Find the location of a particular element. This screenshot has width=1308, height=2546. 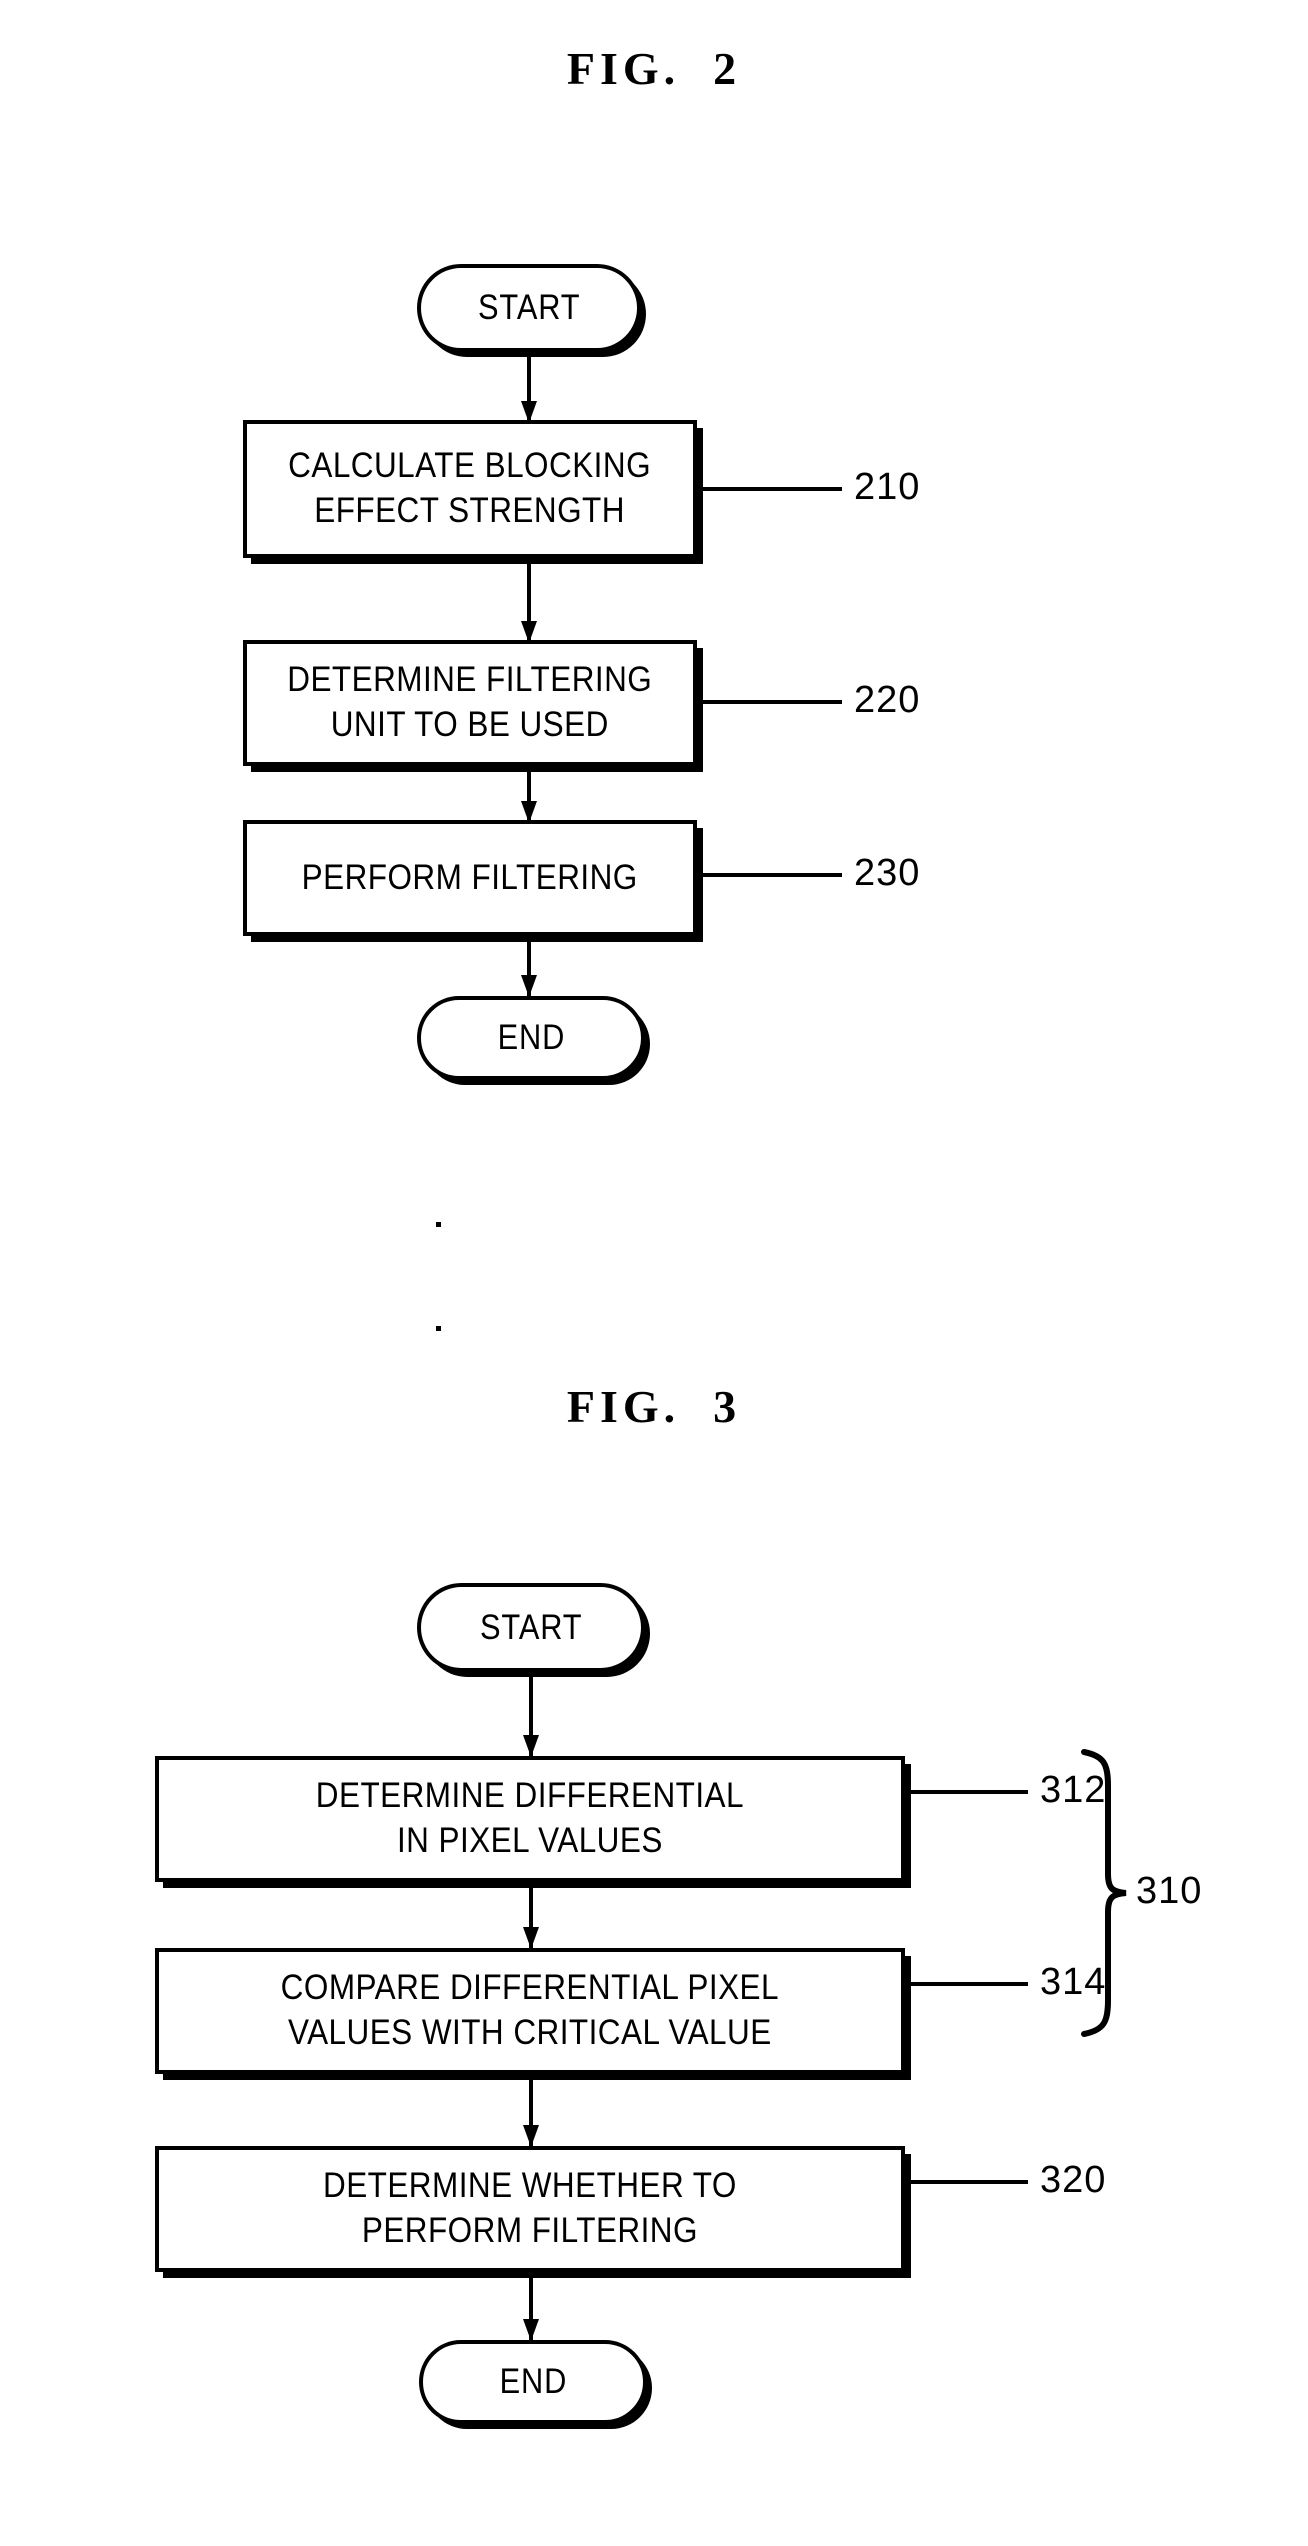

figure-2-start-terminator: START is located at coordinates (529, 308).